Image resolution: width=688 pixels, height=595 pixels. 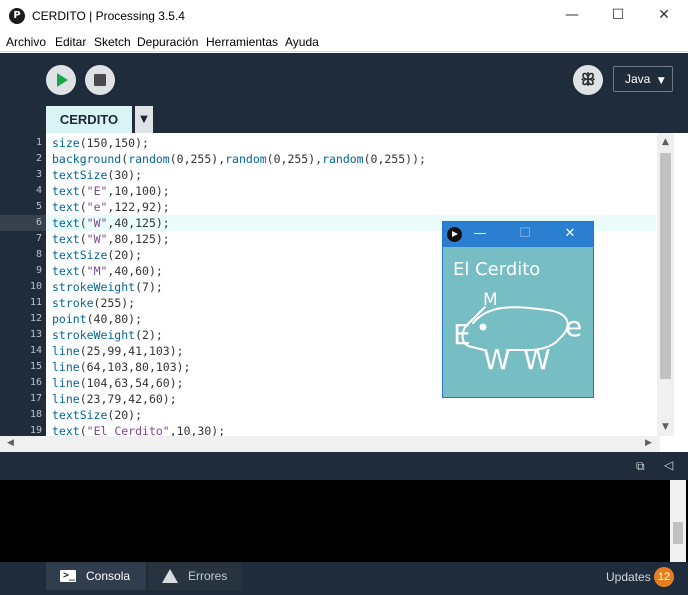 What do you see at coordinates (167, 42) in the screenshot?
I see `menu-depuracion: Depuración` at bounding box center [167, 42].